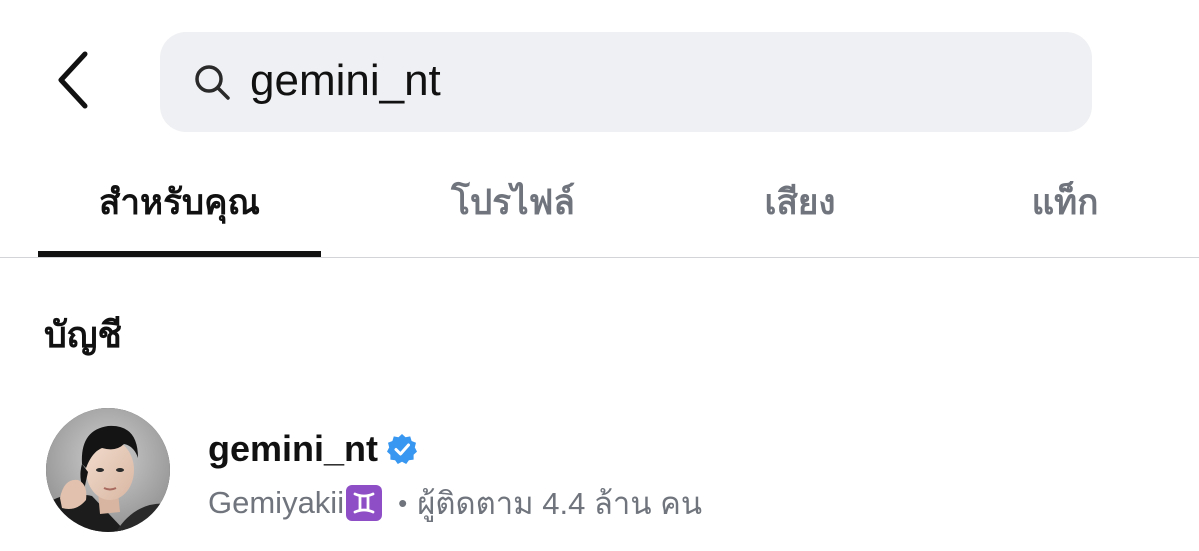  Describe the element at coordinates (108, 470) in the screenshot. I see `avatar` at that location.